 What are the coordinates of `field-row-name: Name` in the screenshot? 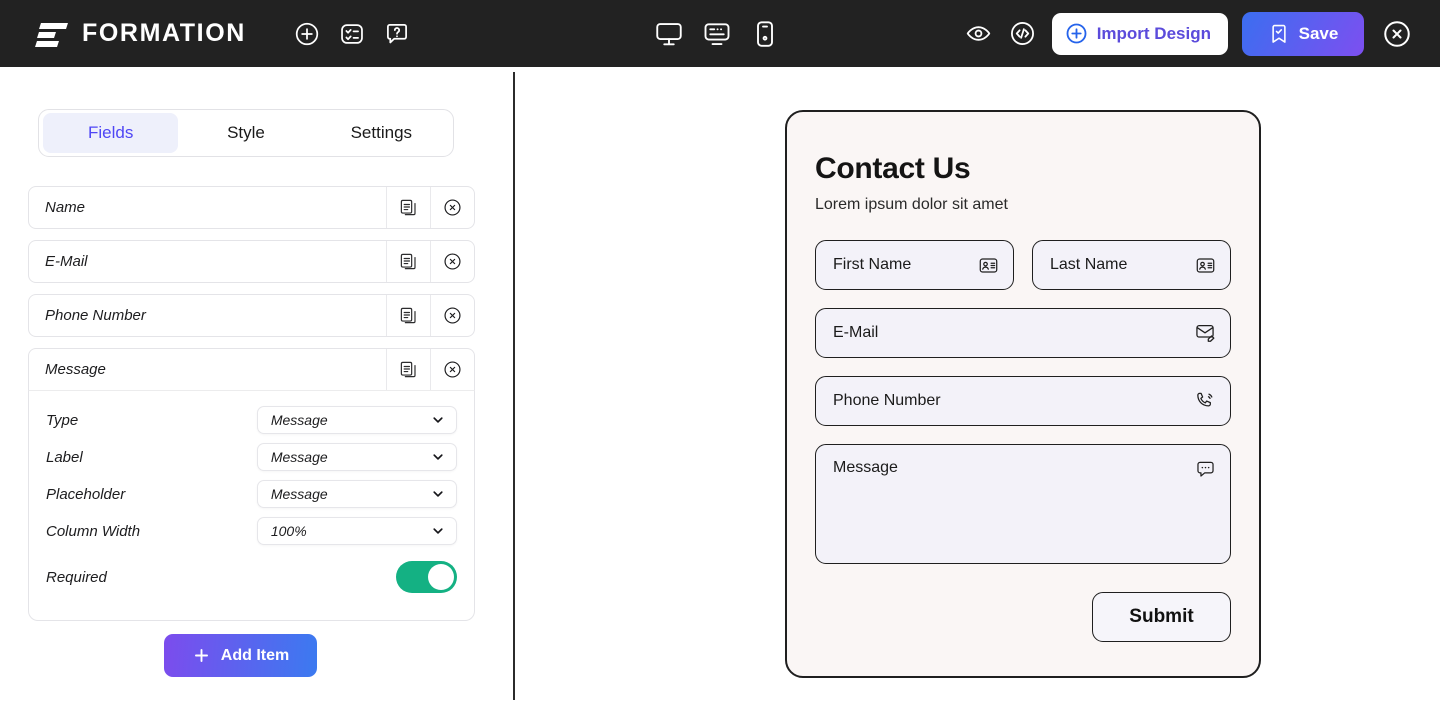 It's located at (251, 207).